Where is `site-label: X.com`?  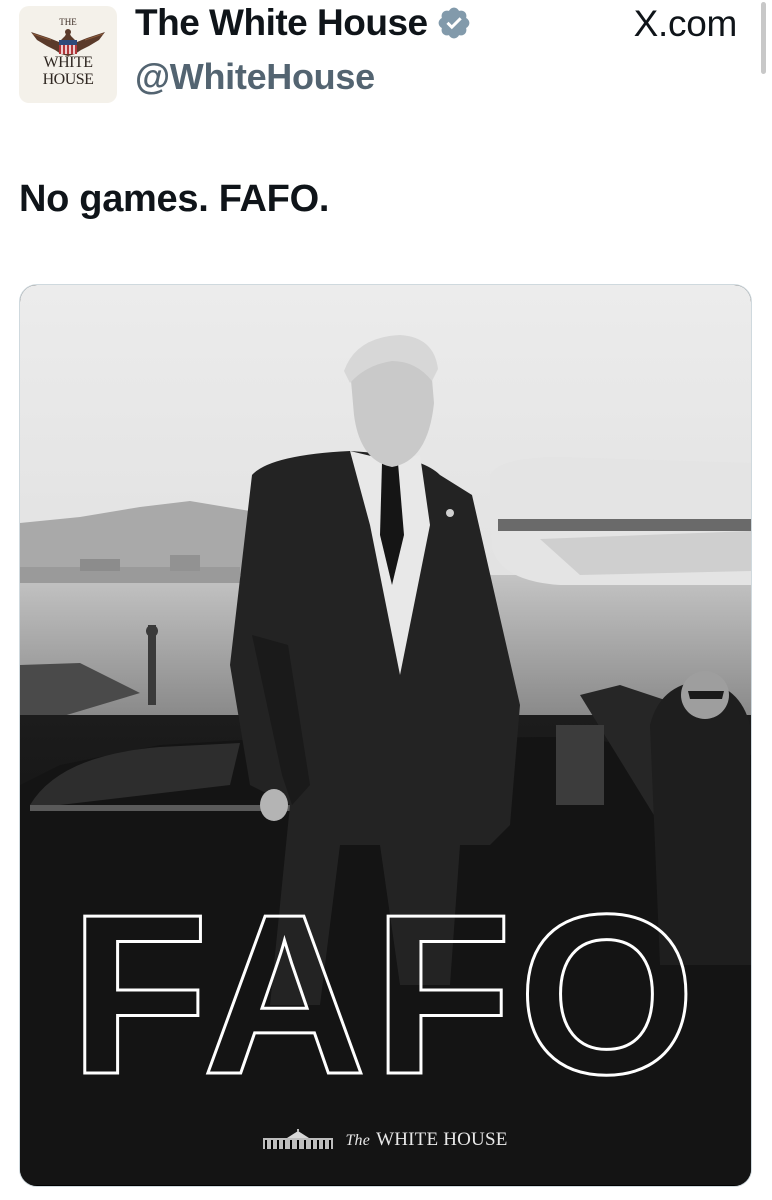
site-label: X.com is located at coordinates (685, 23).